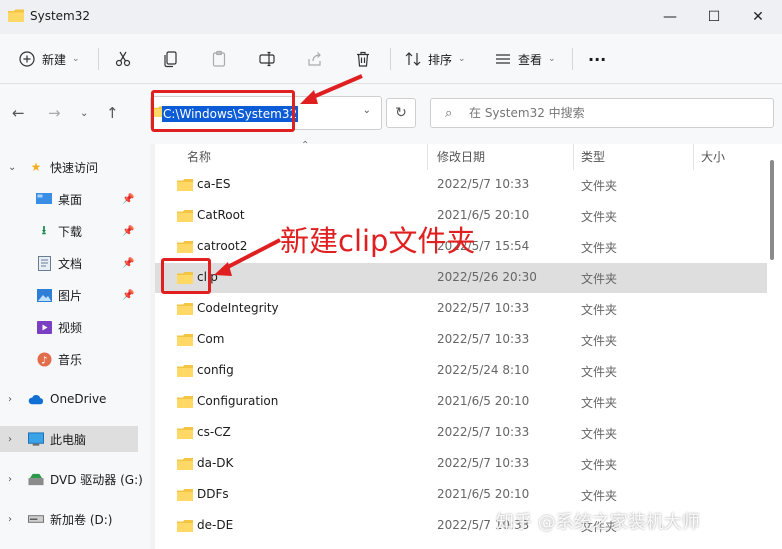 This screenshot has width=782, height=549. I want to click on file-row-selected: clip 2022/5/26 20:30 文件夹, so click(461, 278).